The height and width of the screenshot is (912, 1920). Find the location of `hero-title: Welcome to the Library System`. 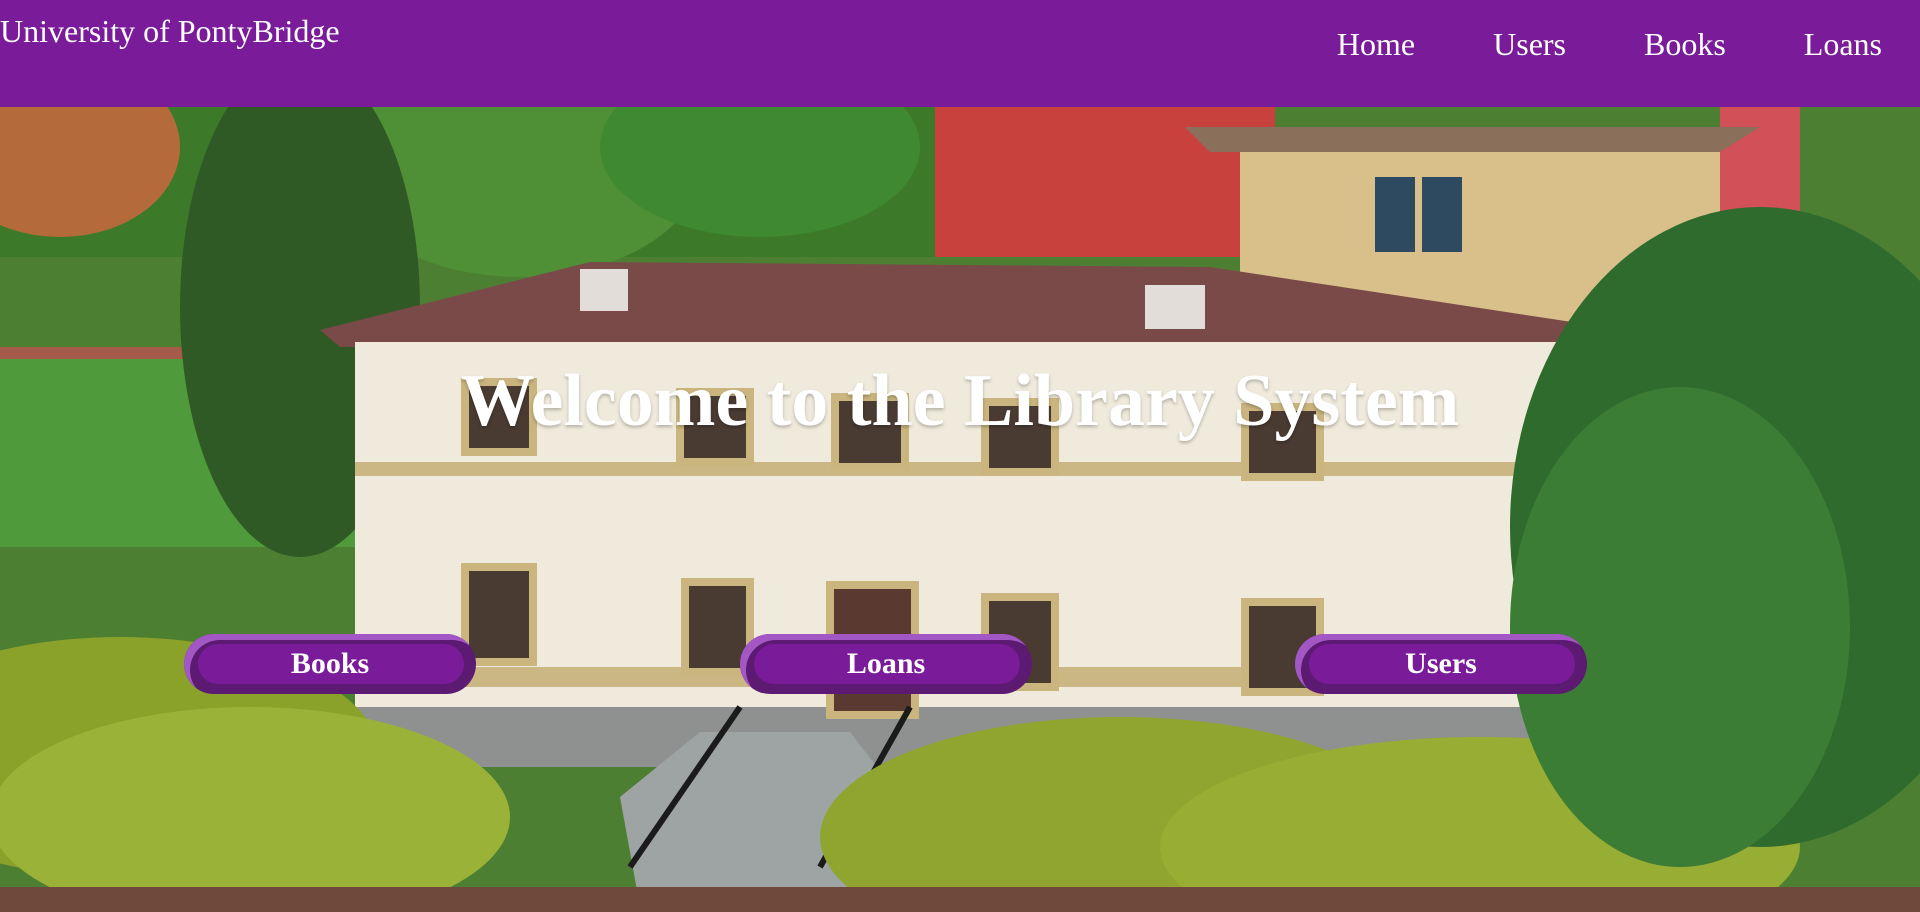

hero-title: Welcome to the Library System is located at coordinates (960, 400).